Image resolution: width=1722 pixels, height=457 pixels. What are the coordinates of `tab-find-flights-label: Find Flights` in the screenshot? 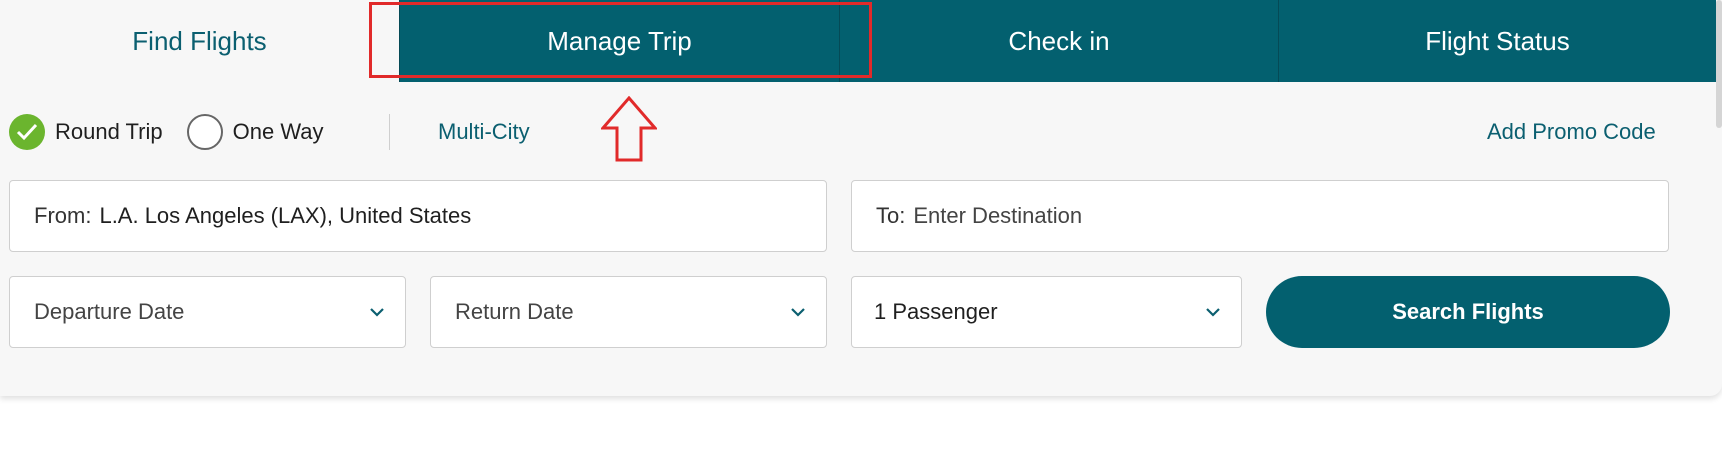 It's located at (199, 40).